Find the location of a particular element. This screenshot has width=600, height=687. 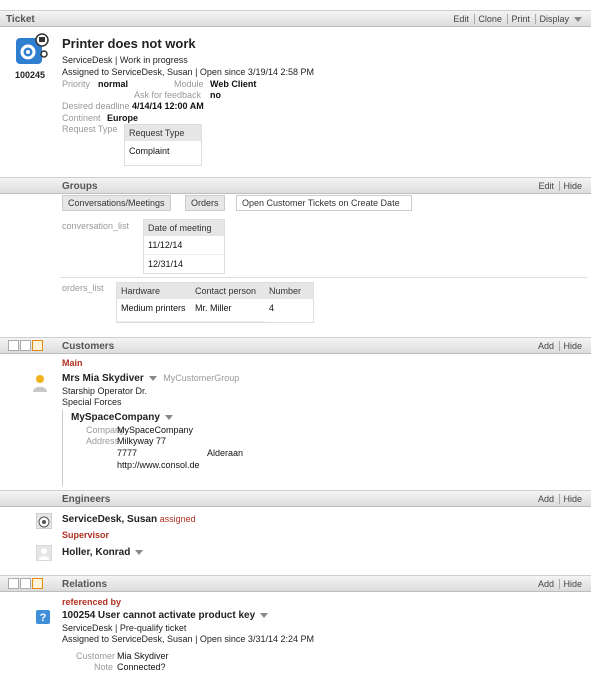

engineers-section-header: Engineers Add Hide is located at coordinates (295, 498).